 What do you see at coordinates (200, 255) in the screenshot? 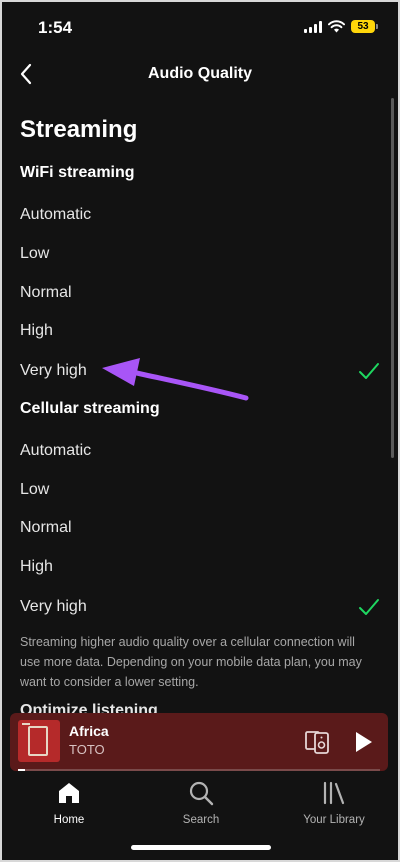
I see `wifi-option-low: Low` at bounding box center [200, 255].